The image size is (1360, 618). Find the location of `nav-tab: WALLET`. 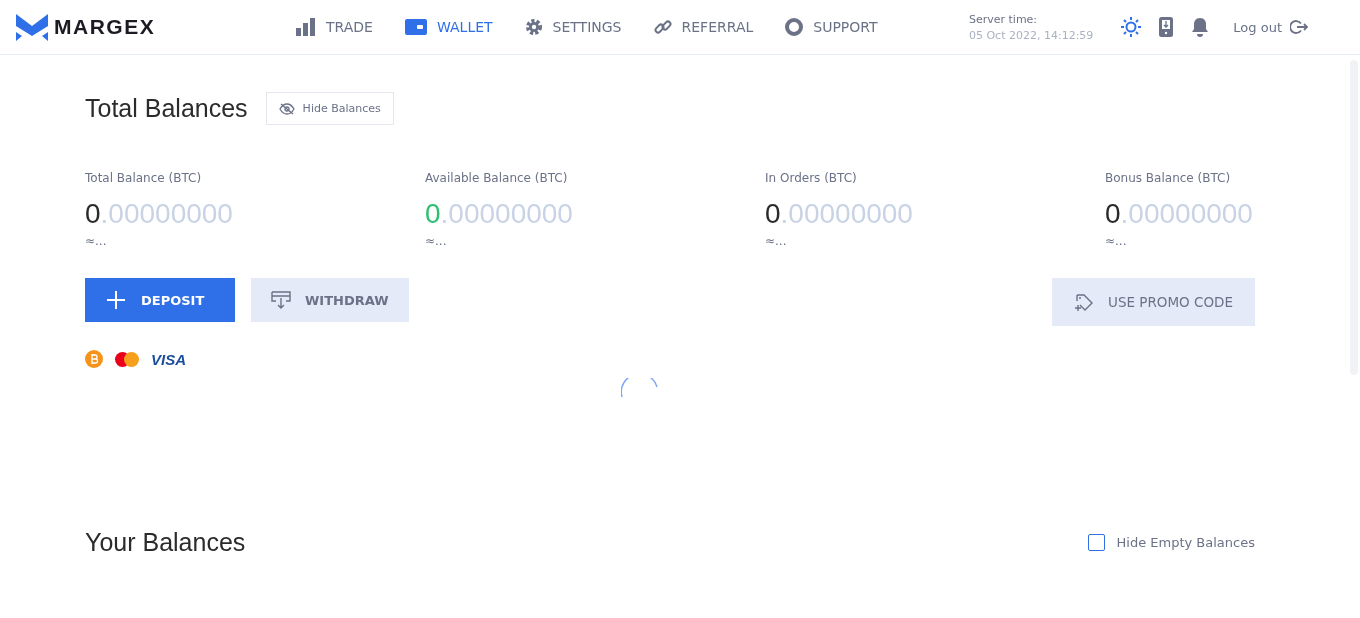

nav-tab: WALLET is located at coordinates (448, 27).